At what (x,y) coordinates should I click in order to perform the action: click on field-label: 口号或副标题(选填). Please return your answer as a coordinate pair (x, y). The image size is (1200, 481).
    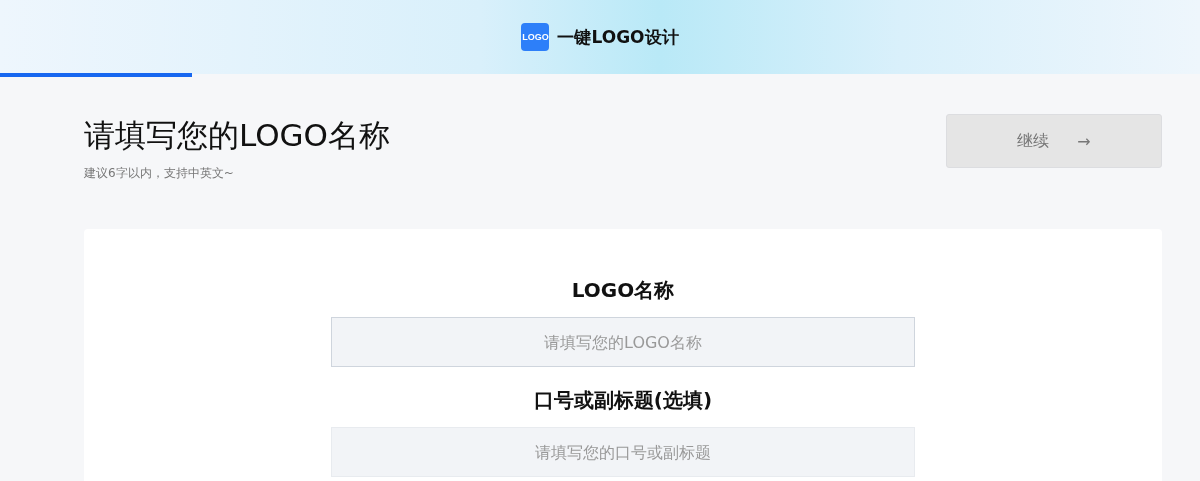
    Looking at the image, I should click on (623, 400).